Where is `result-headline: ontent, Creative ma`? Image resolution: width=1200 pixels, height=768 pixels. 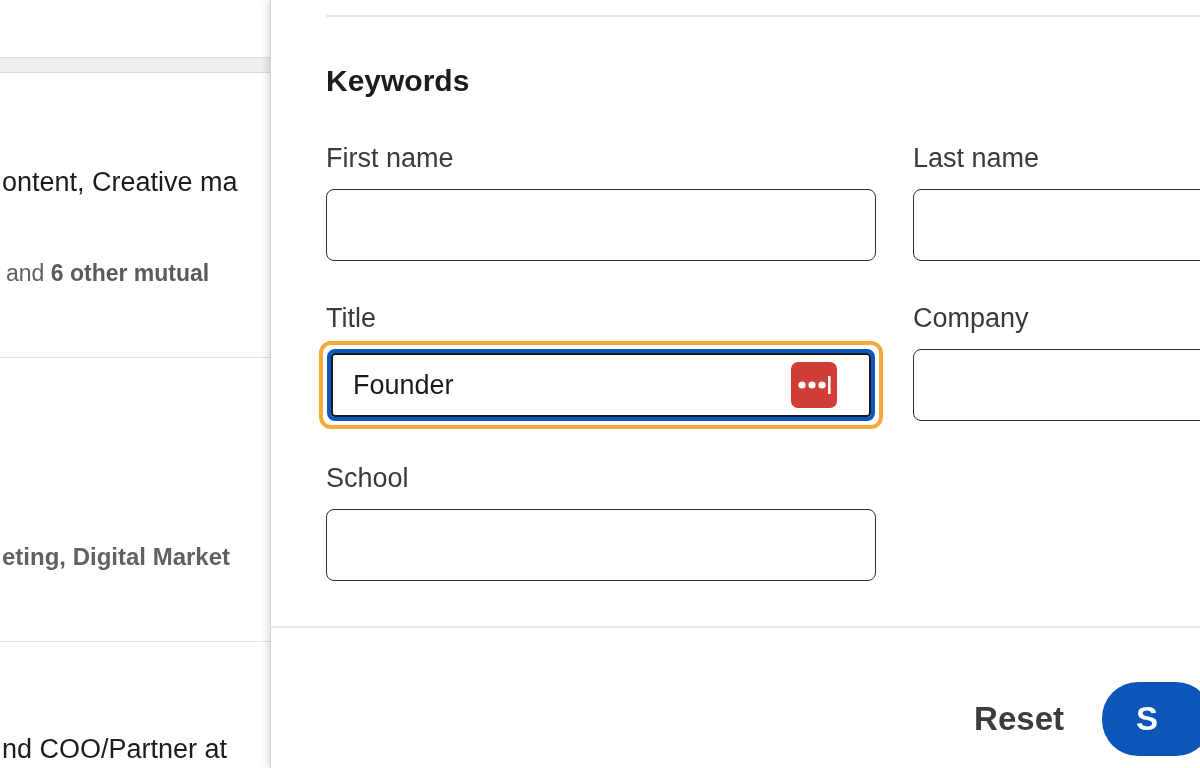
result-headline: ontent, Creative ma is located at coordinates (120, 182).